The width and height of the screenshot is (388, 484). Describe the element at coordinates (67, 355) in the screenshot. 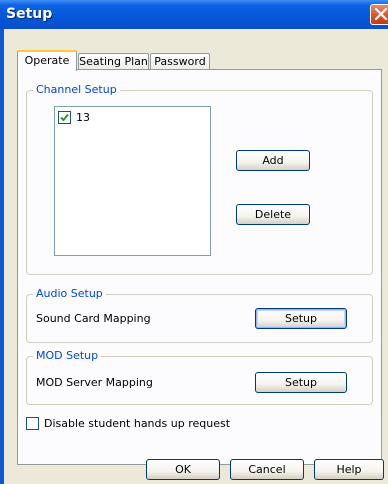

I see `mod-setup-legend: MOD Setup` at that location.